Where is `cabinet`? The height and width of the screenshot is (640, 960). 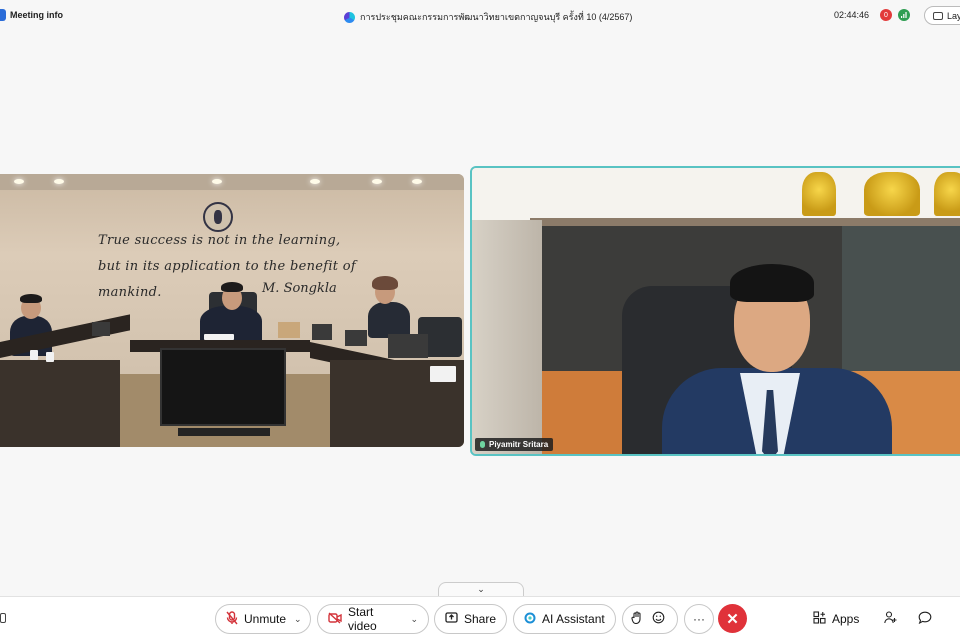
cabinet is located at coordinates (901, 298).